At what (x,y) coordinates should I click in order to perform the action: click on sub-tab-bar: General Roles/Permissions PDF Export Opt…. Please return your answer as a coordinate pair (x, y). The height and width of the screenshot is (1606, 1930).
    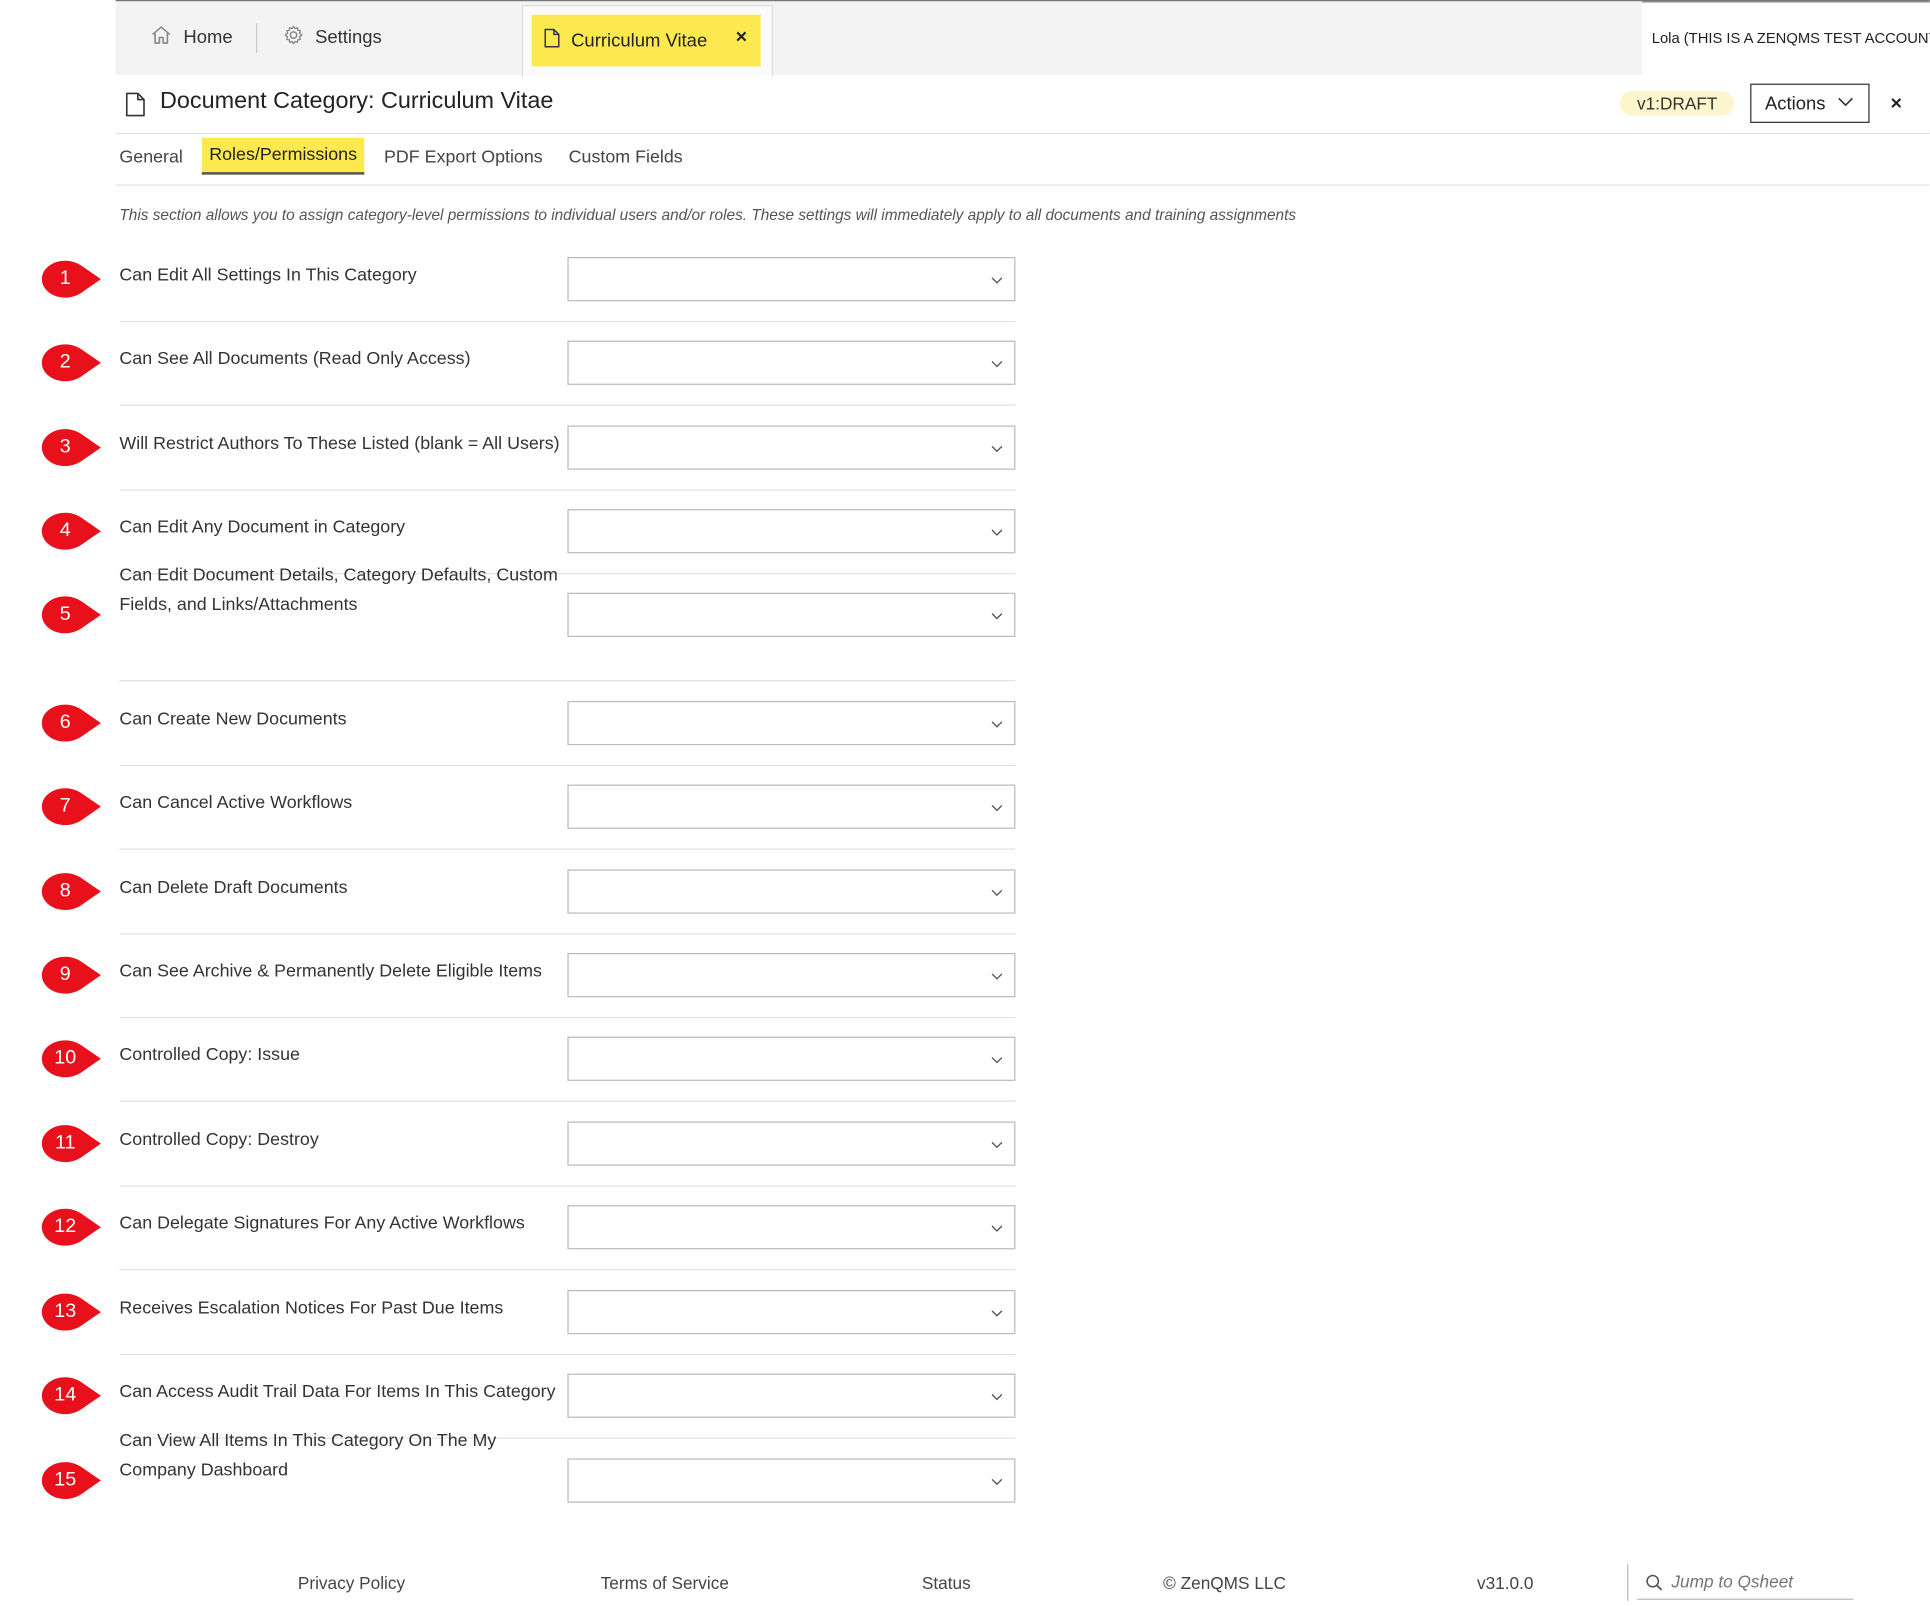
    Looking at the image, I should click on (1022, 159).